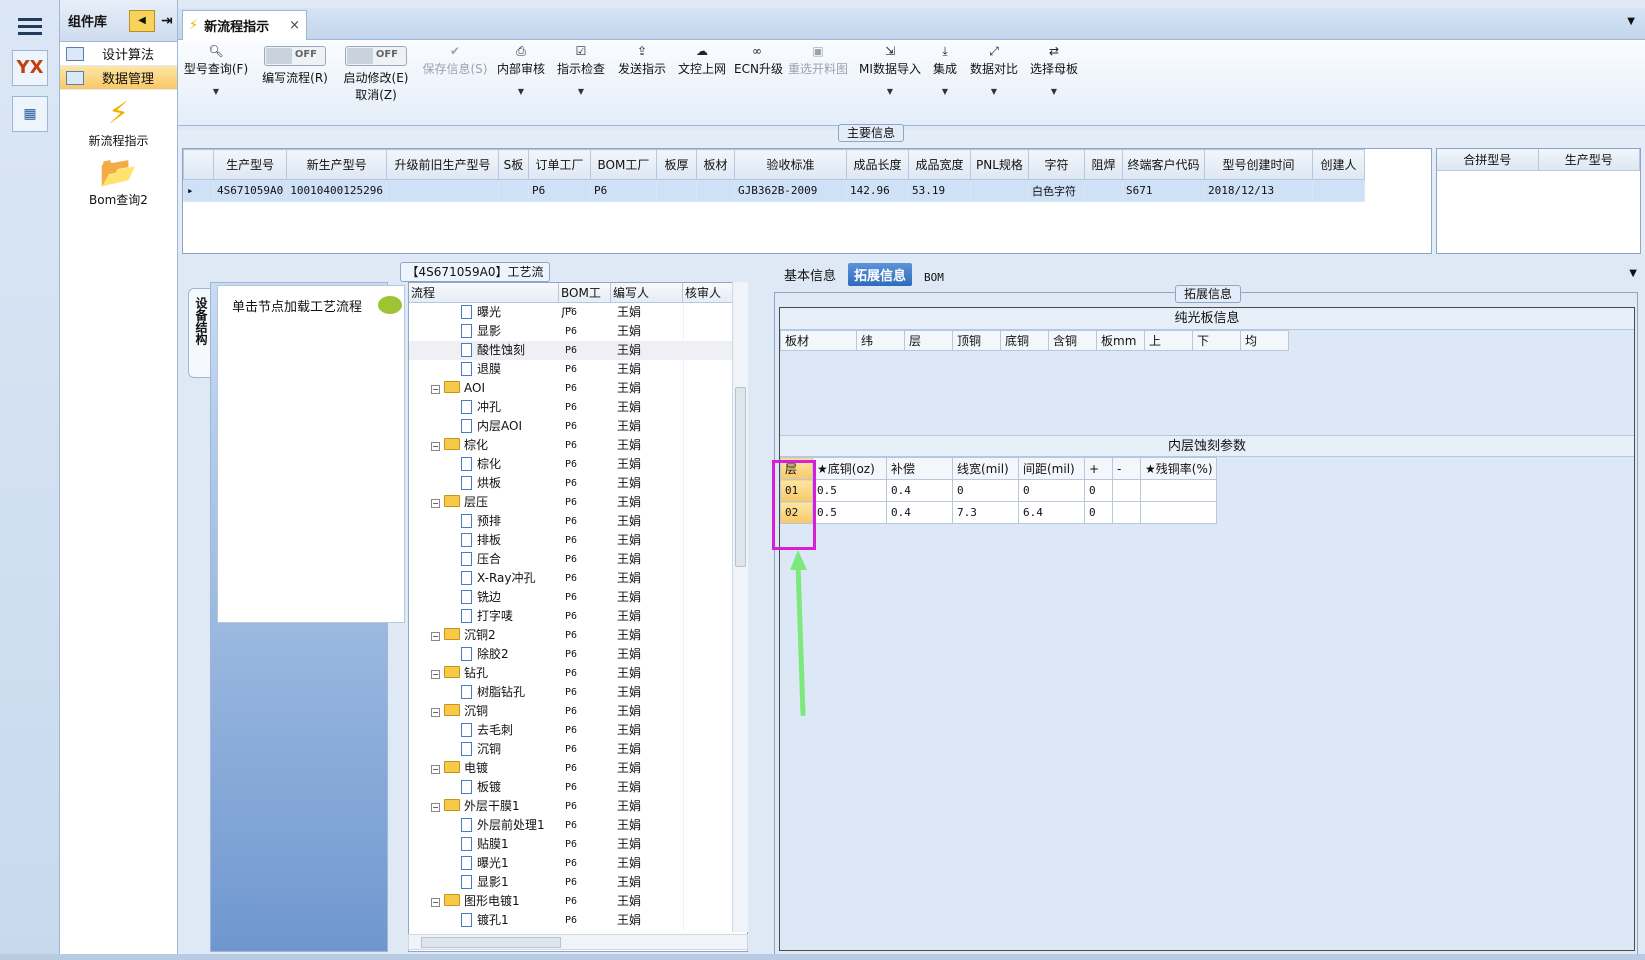 The image size is (1645, 960). I want to click on table-cell: 53.19, so click(939, 190).